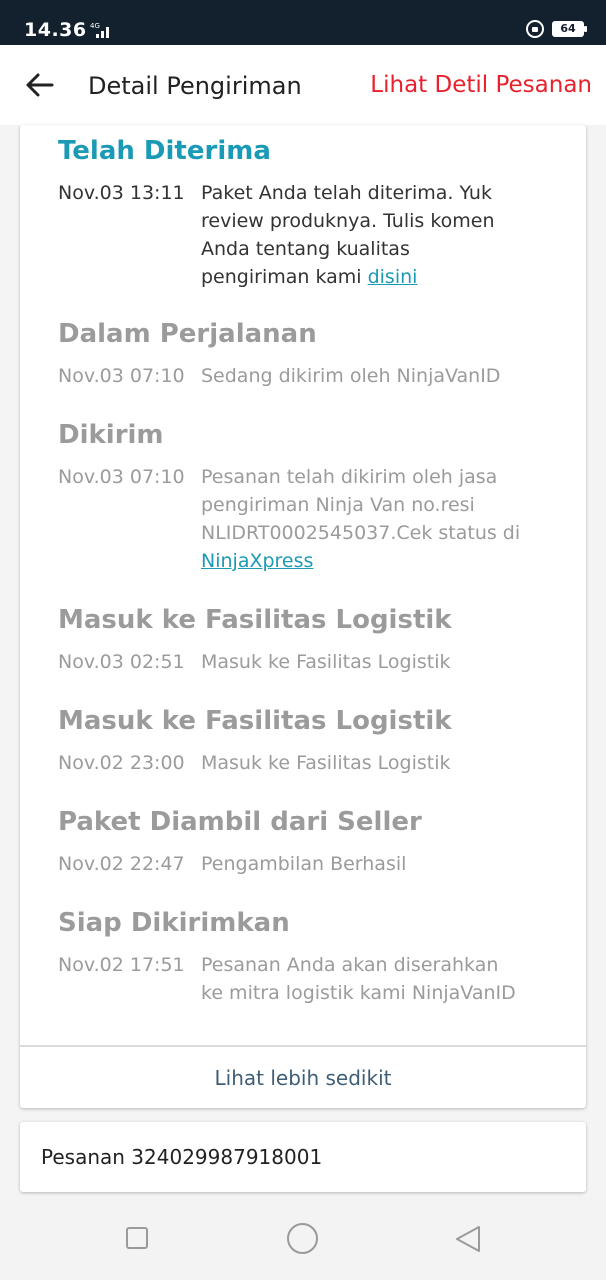 The height and width of the screenshot is (1280, 606). Describe the element at coordinates (303, 1077) in the screenshot. I see `show-less-button: Lihat lebih sedikit` at that location.